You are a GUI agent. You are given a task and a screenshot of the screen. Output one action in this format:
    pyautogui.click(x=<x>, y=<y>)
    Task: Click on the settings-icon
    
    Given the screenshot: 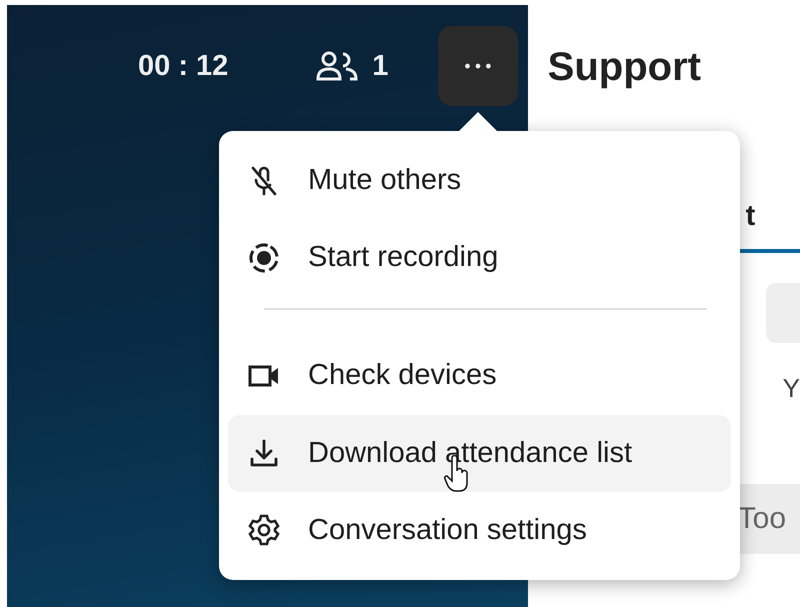 What is the action you would take?
    pyautogui.click(x=264, y=530)
    